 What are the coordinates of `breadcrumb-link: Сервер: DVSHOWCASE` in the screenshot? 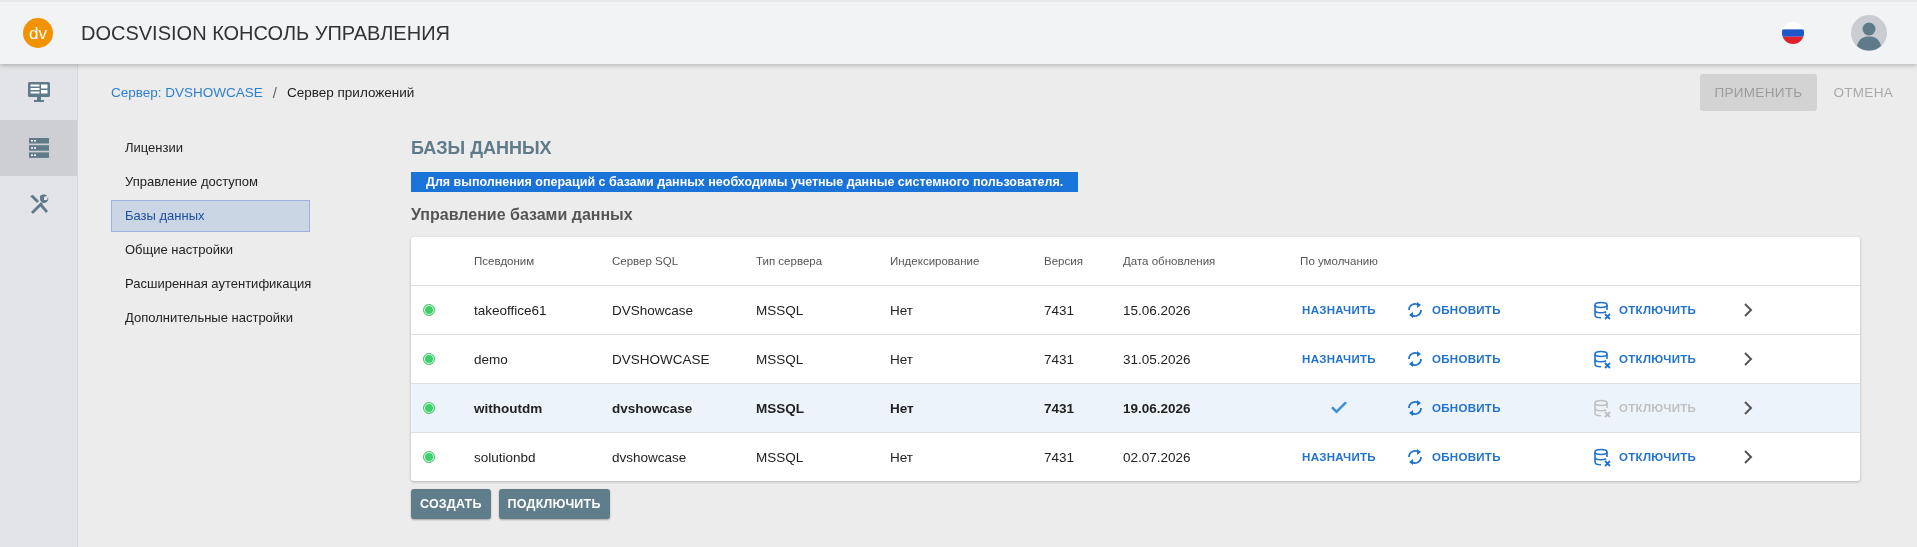 It's located at (187, 92).